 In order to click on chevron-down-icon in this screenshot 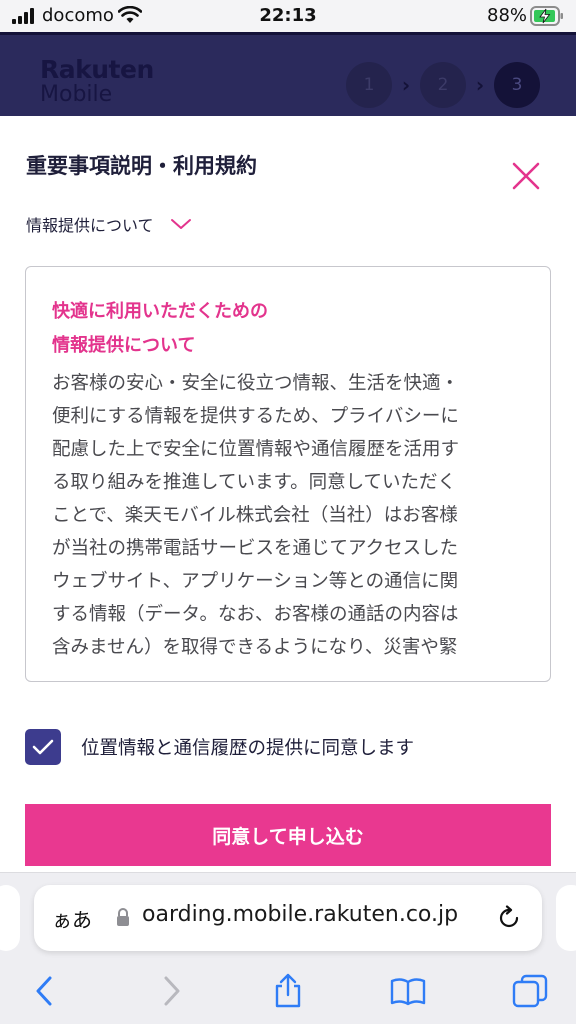, I will do `click(180, 224)`.